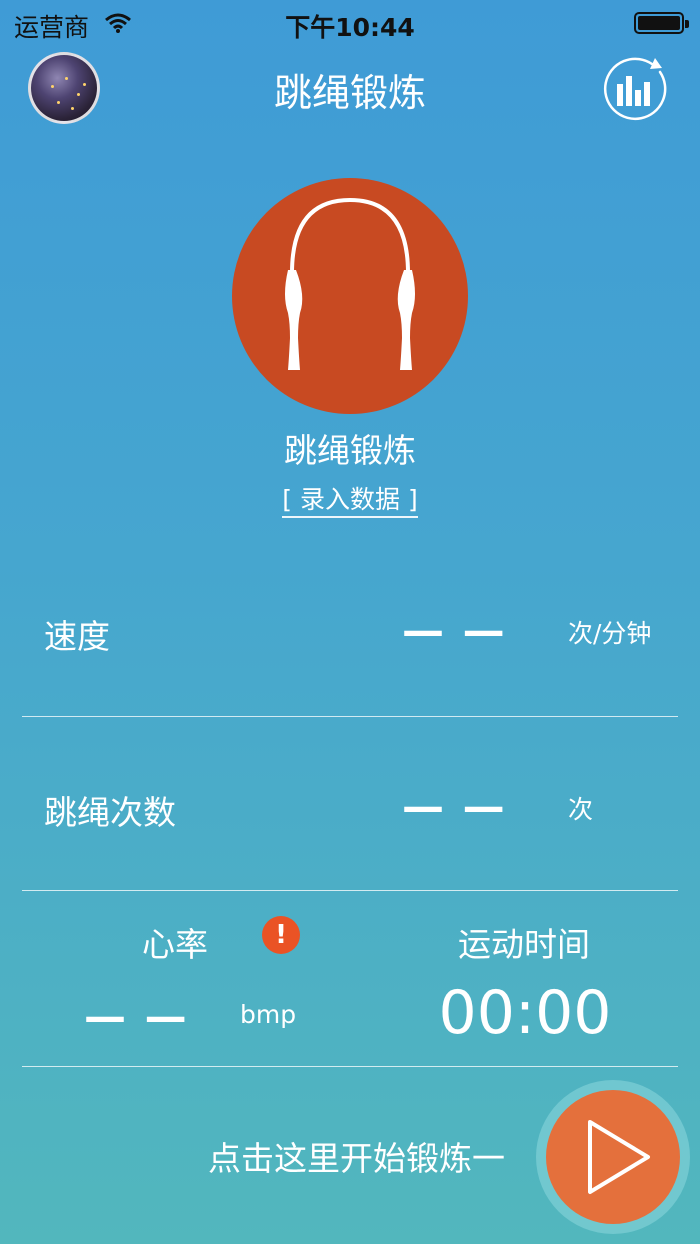  I want to click on heart-rate-value: — —, so click(136, 1016).